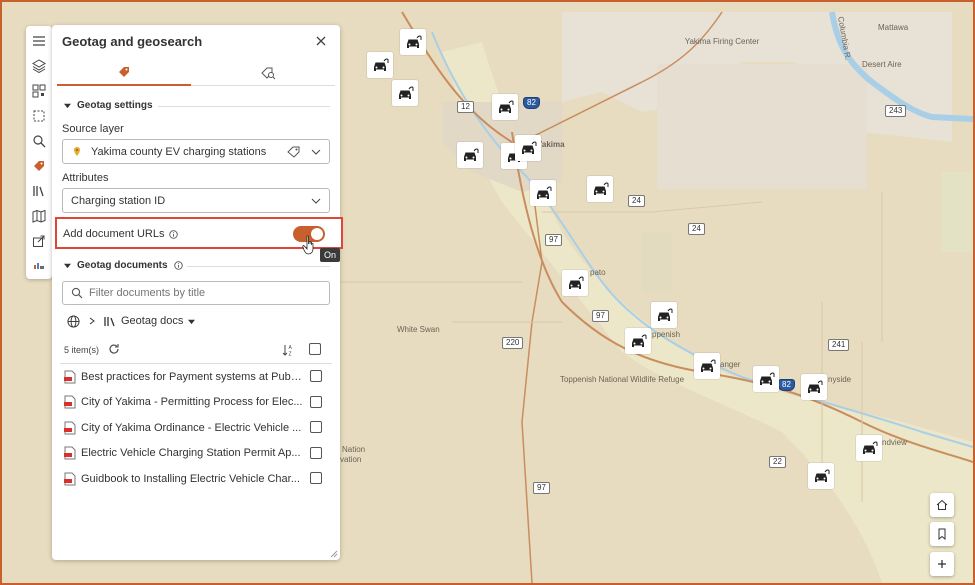  What do you see at coordinates (333, 553) in the screenshot?
I see `resize-handle-icon` at bounding box center [333, 553].